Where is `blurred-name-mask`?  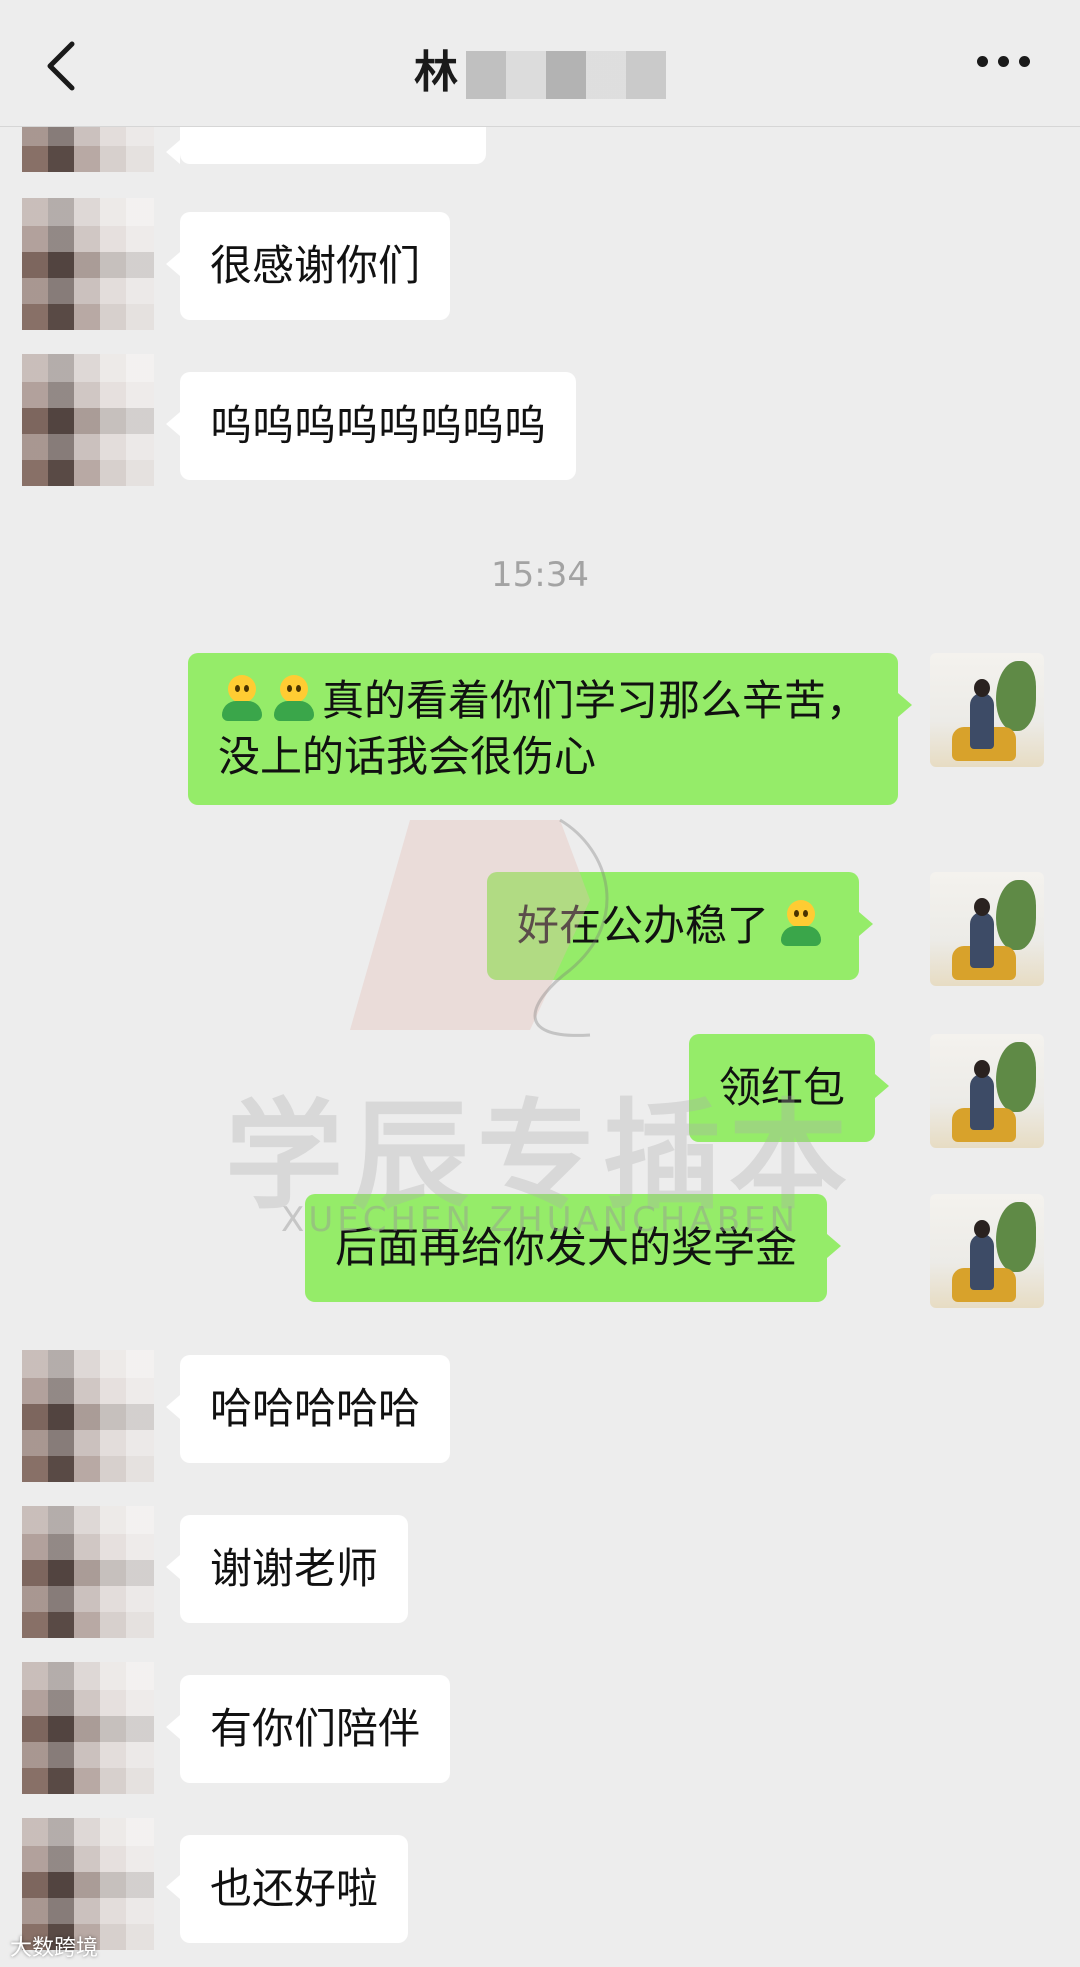
blurred-name-mask is located at coordinates (566, 75).